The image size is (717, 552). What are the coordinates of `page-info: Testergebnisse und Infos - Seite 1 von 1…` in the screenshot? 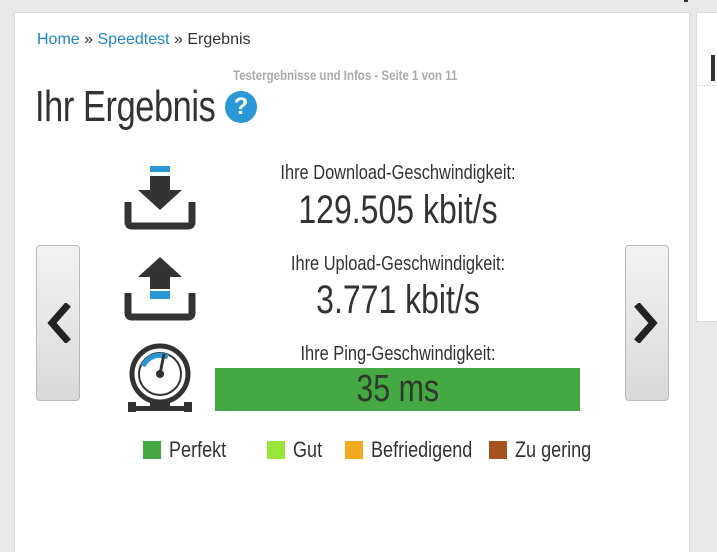 It's located at (345, 75).